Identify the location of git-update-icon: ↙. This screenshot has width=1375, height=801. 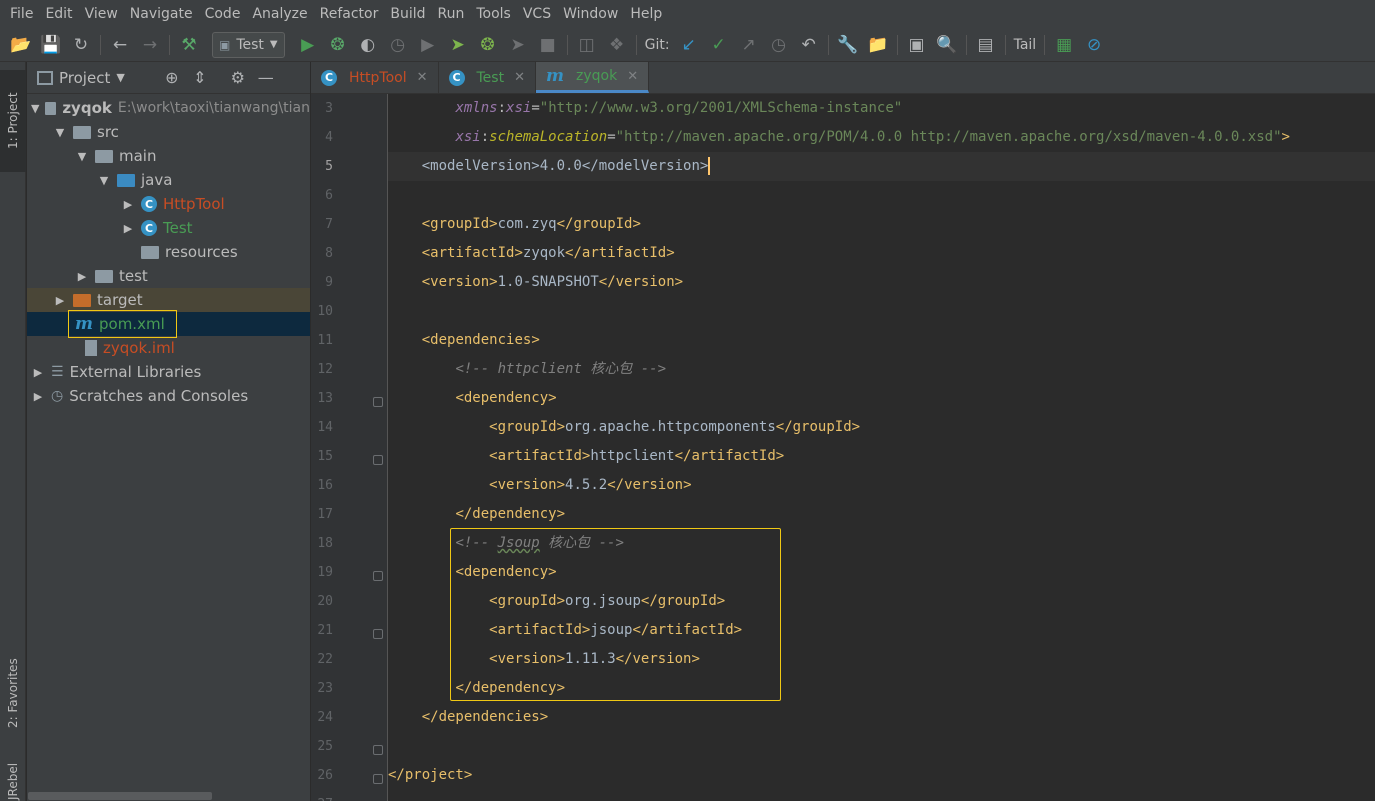
(689, 45).